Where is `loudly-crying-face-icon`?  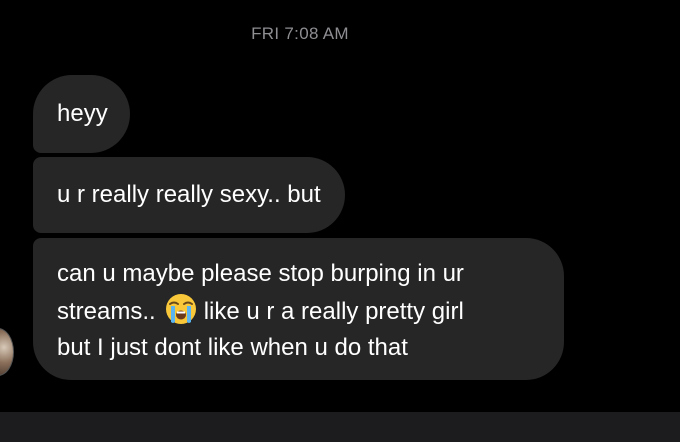
loudly-crying-face-icon is located at coordinates (181, 309).